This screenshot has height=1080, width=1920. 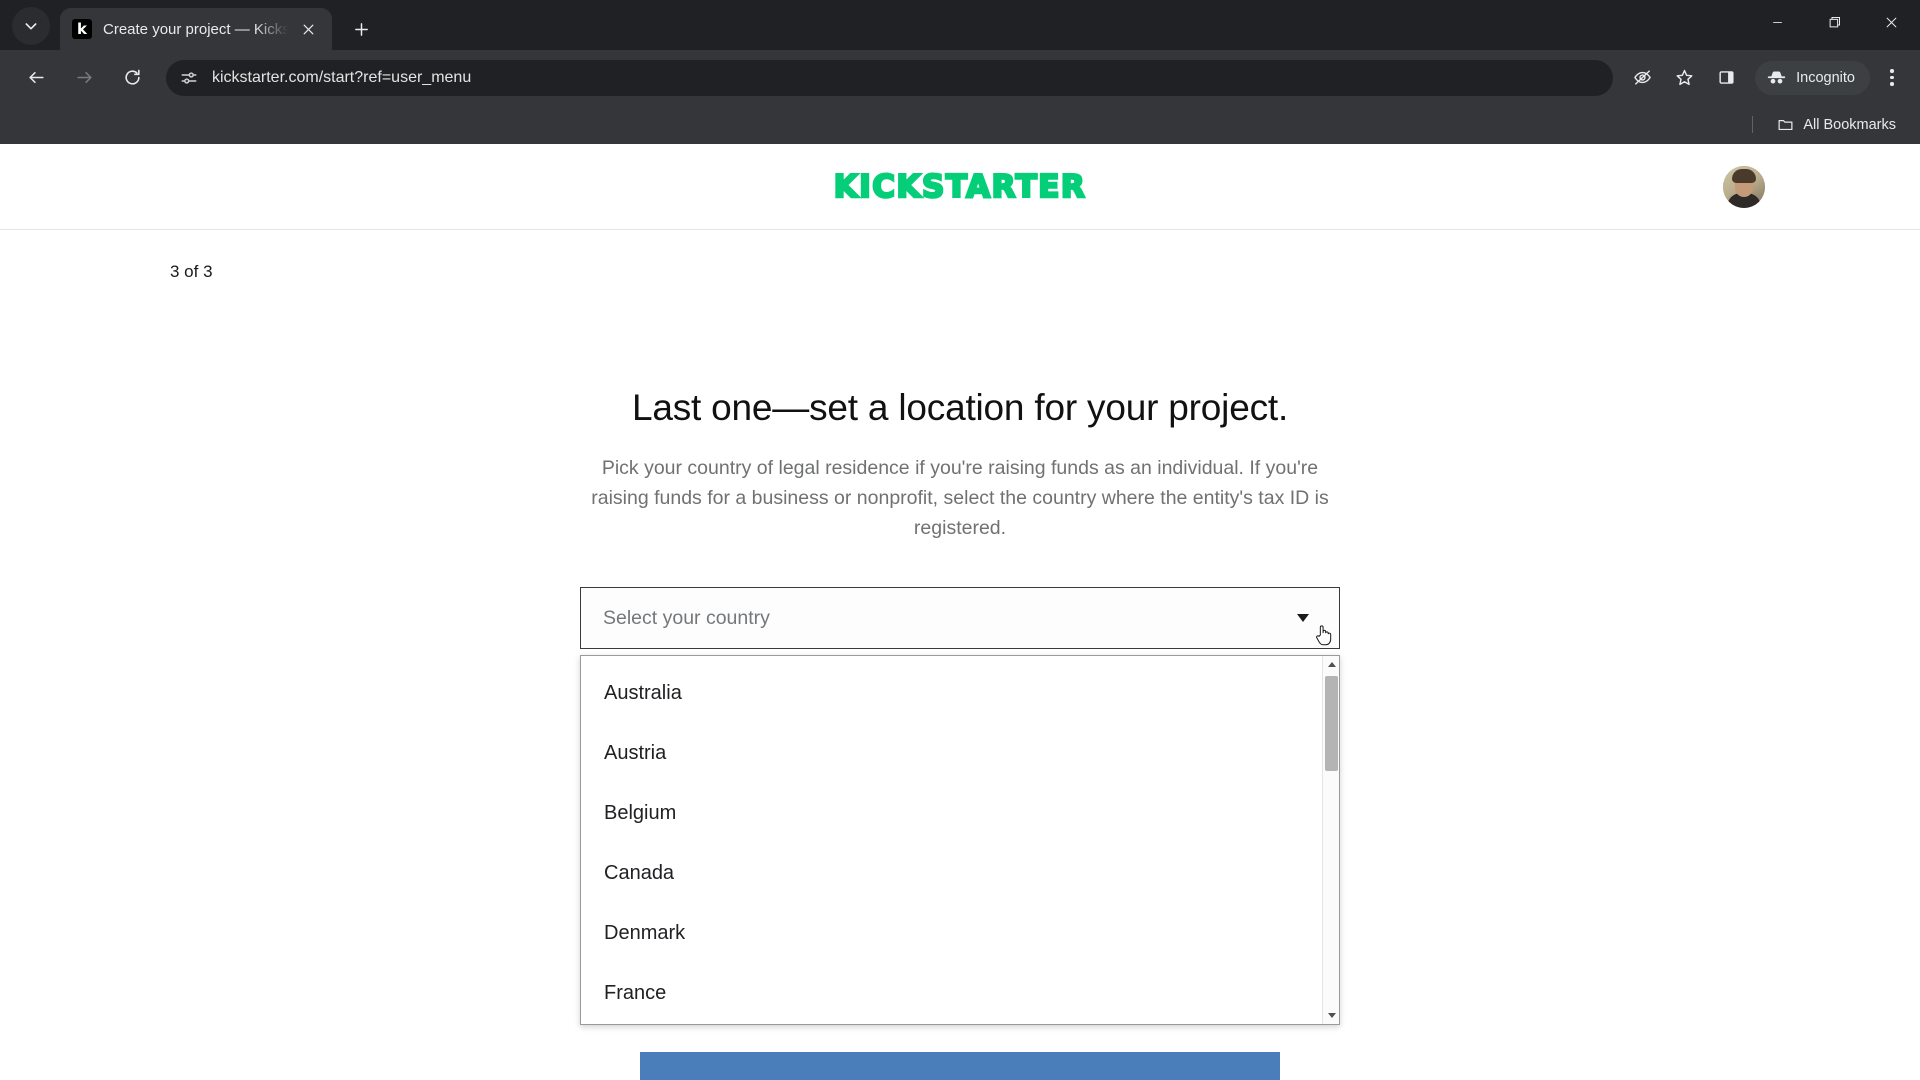 What do you see at coordinates (1825, 77) in the screenshot?
I see `incognito-label: Incognito` at bounding box center [1825, 77].